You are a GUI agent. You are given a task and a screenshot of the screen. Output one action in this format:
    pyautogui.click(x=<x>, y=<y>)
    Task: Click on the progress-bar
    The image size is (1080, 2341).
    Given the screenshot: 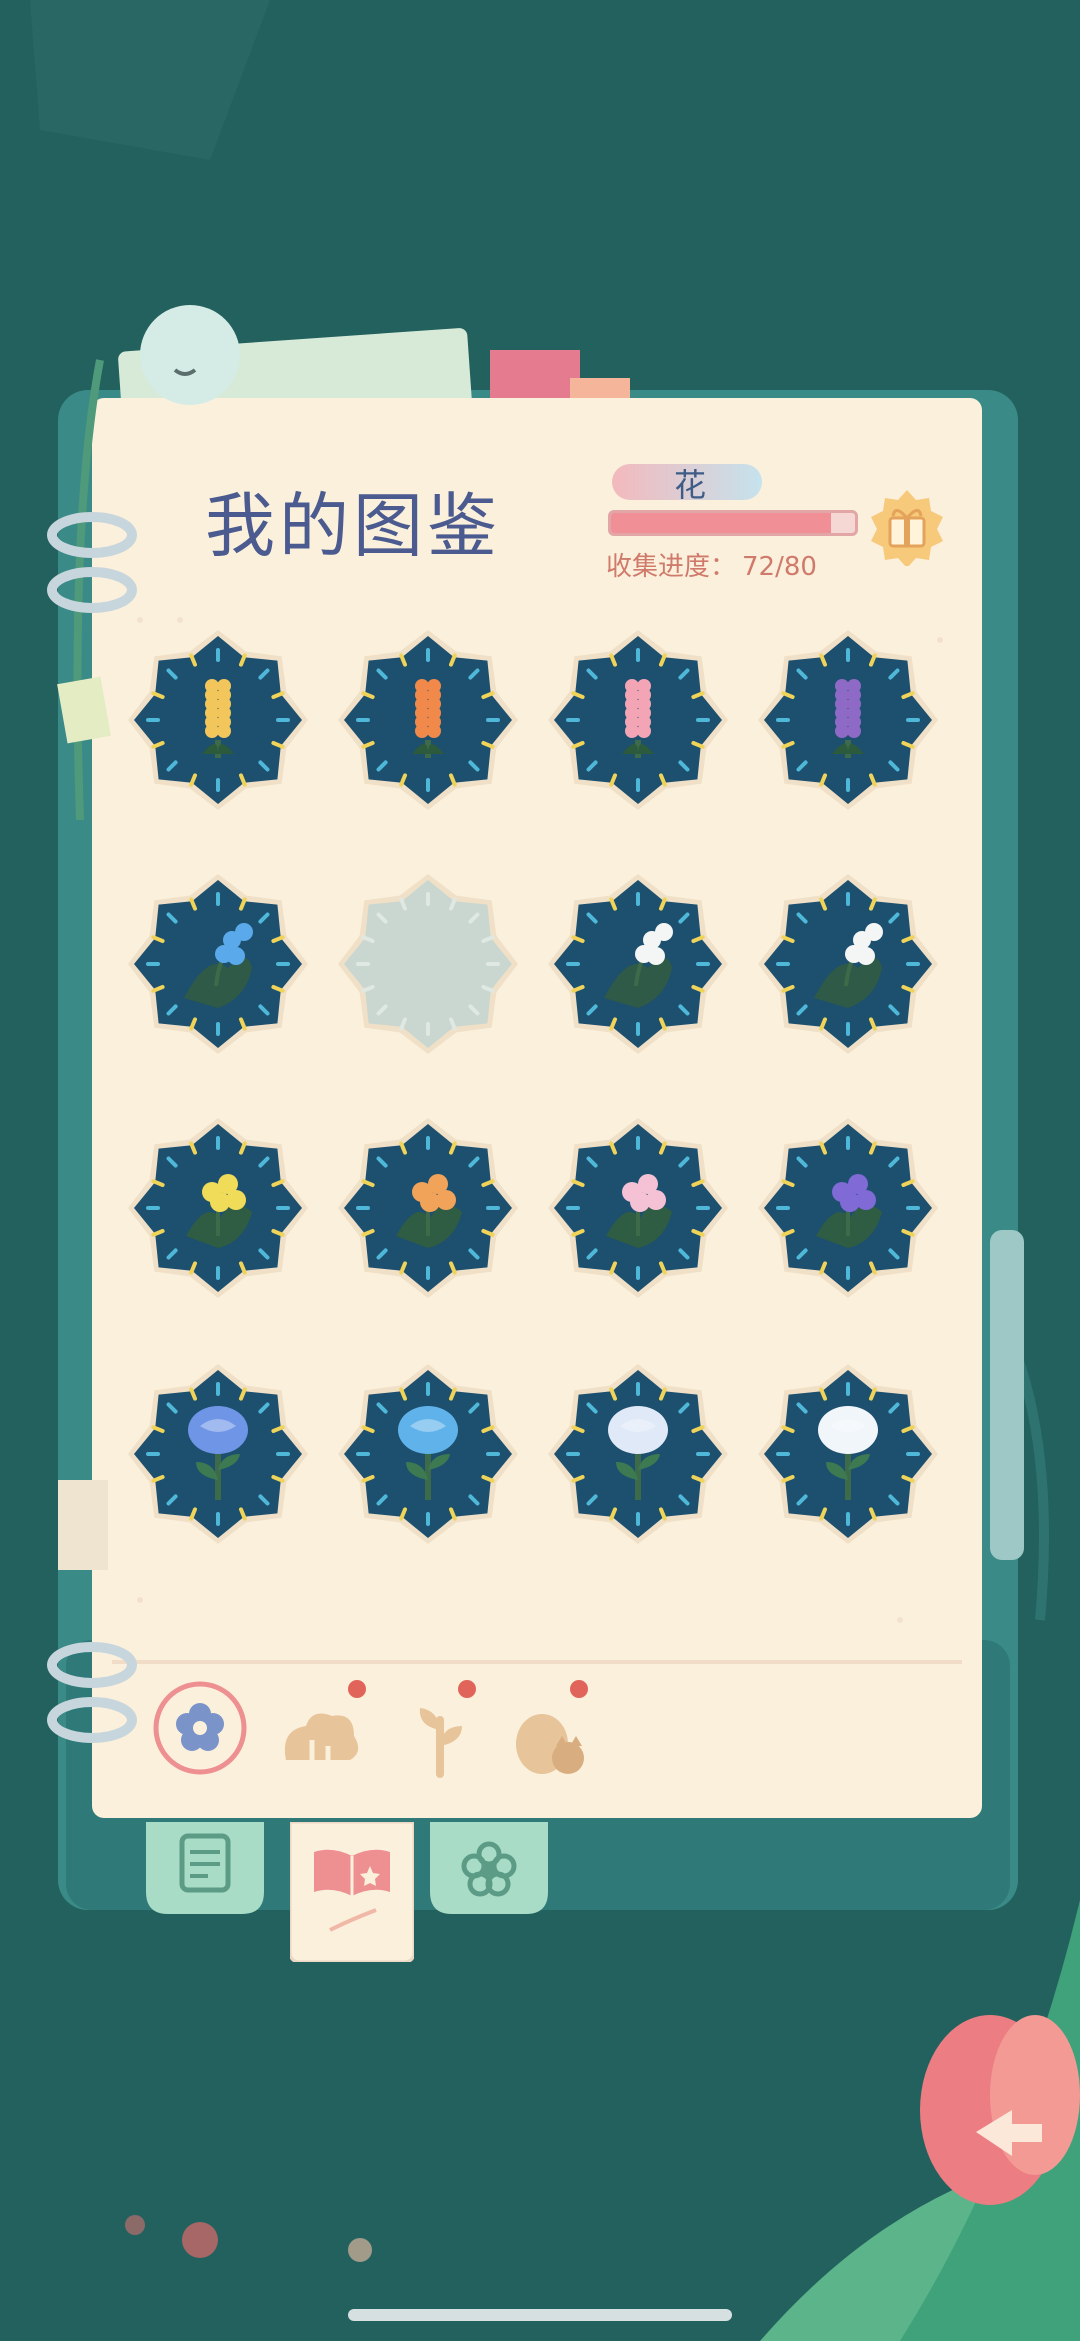 What is the action you would take?
    pyautogui.click(x=733, y=523)
    